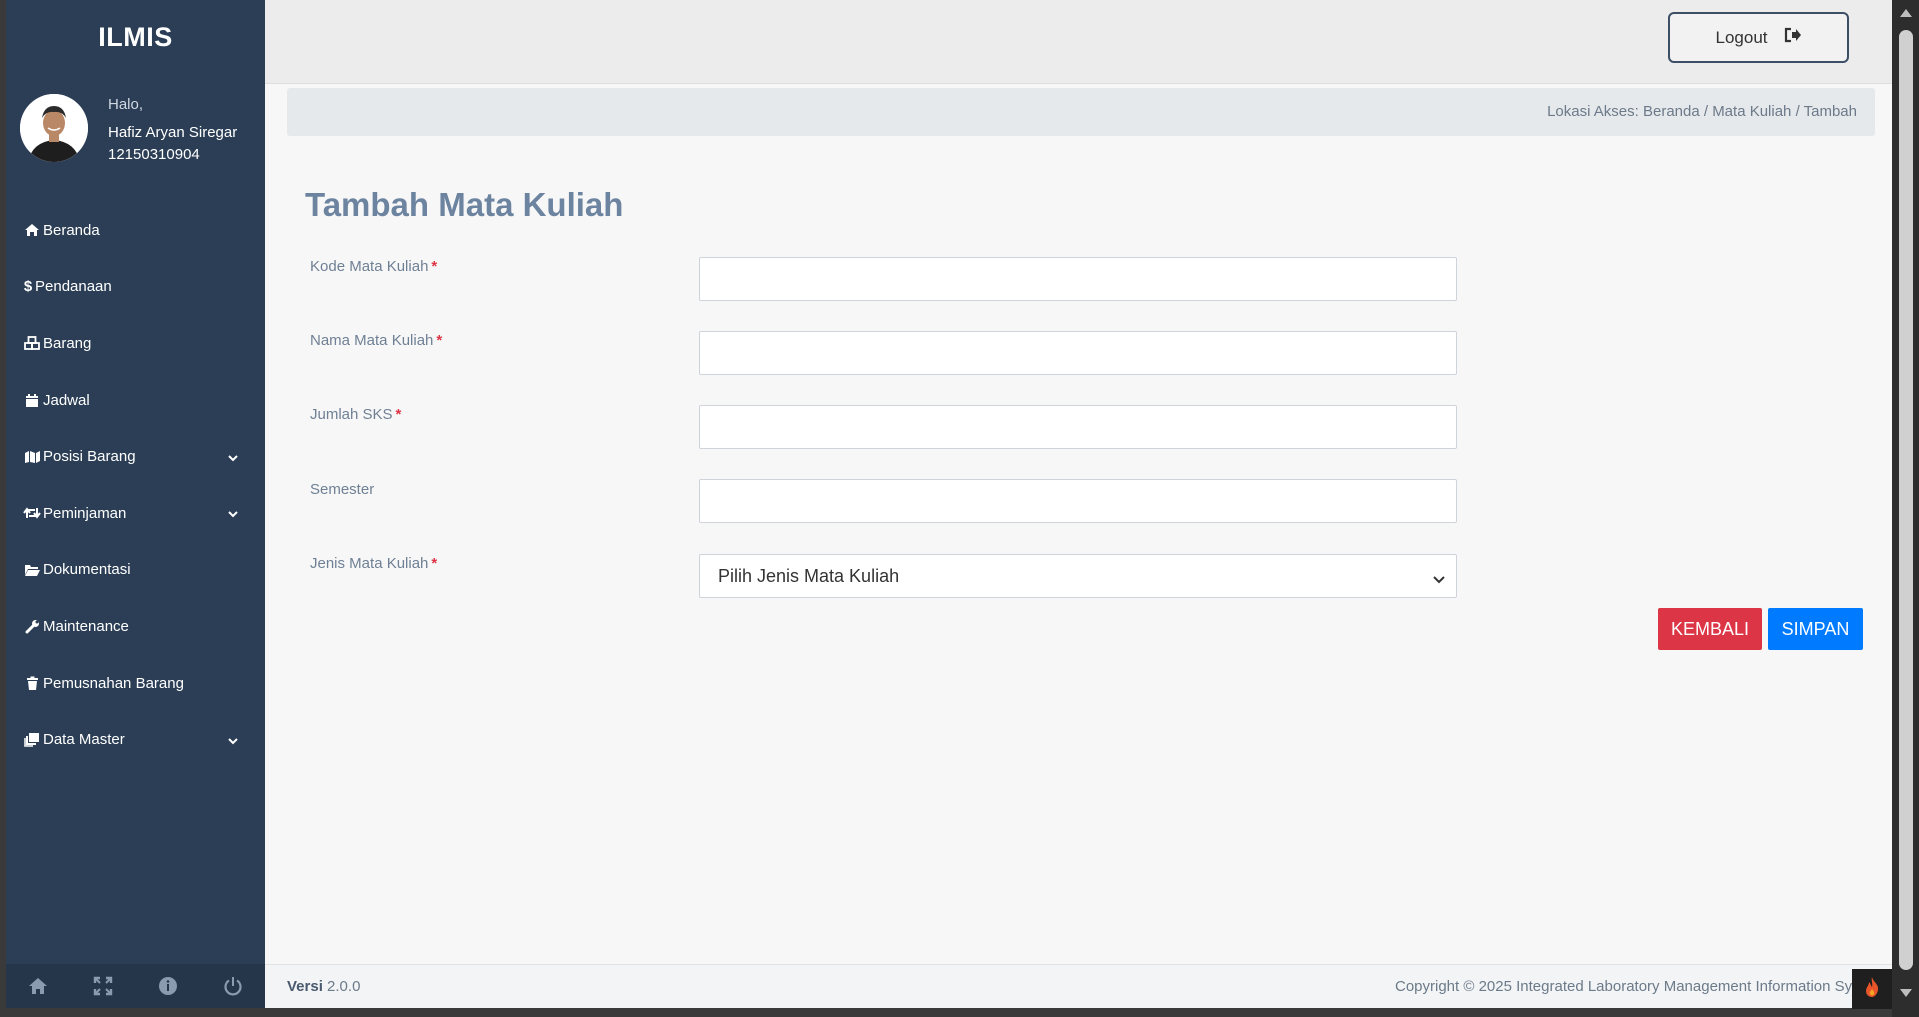  What do you see at coordinates (32, 626) in the screenshot?
I see `wrench-icon` at bounding box center [32, 626].